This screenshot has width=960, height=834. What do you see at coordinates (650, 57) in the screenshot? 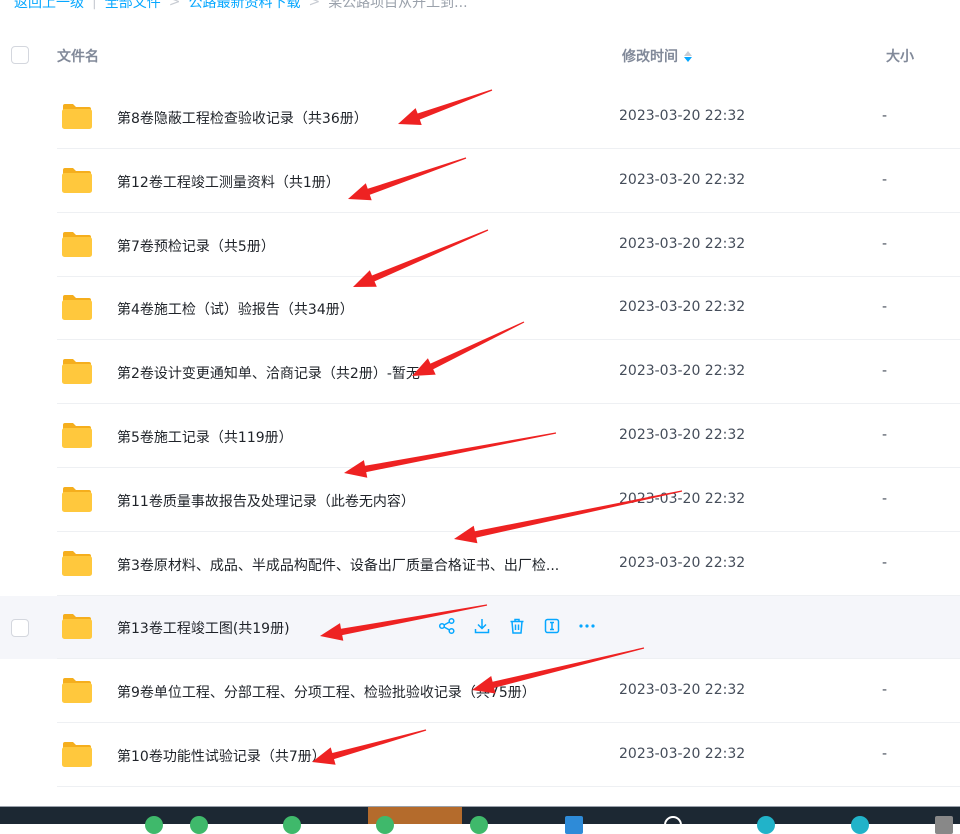
I see `column-time-label: 修改时间` at bounding box center [650, 57].